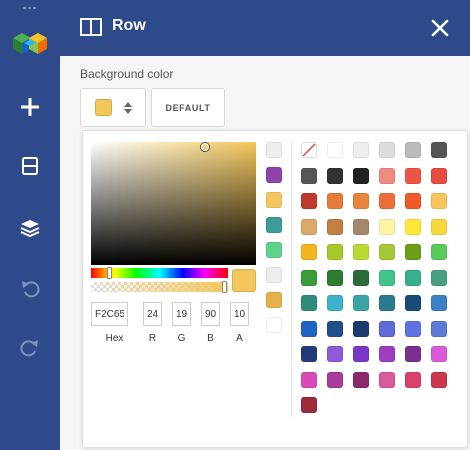  What do you see at coordinates (30, 347) in the screenshot?
I see `redo-button` at bounding box center [30, 347].